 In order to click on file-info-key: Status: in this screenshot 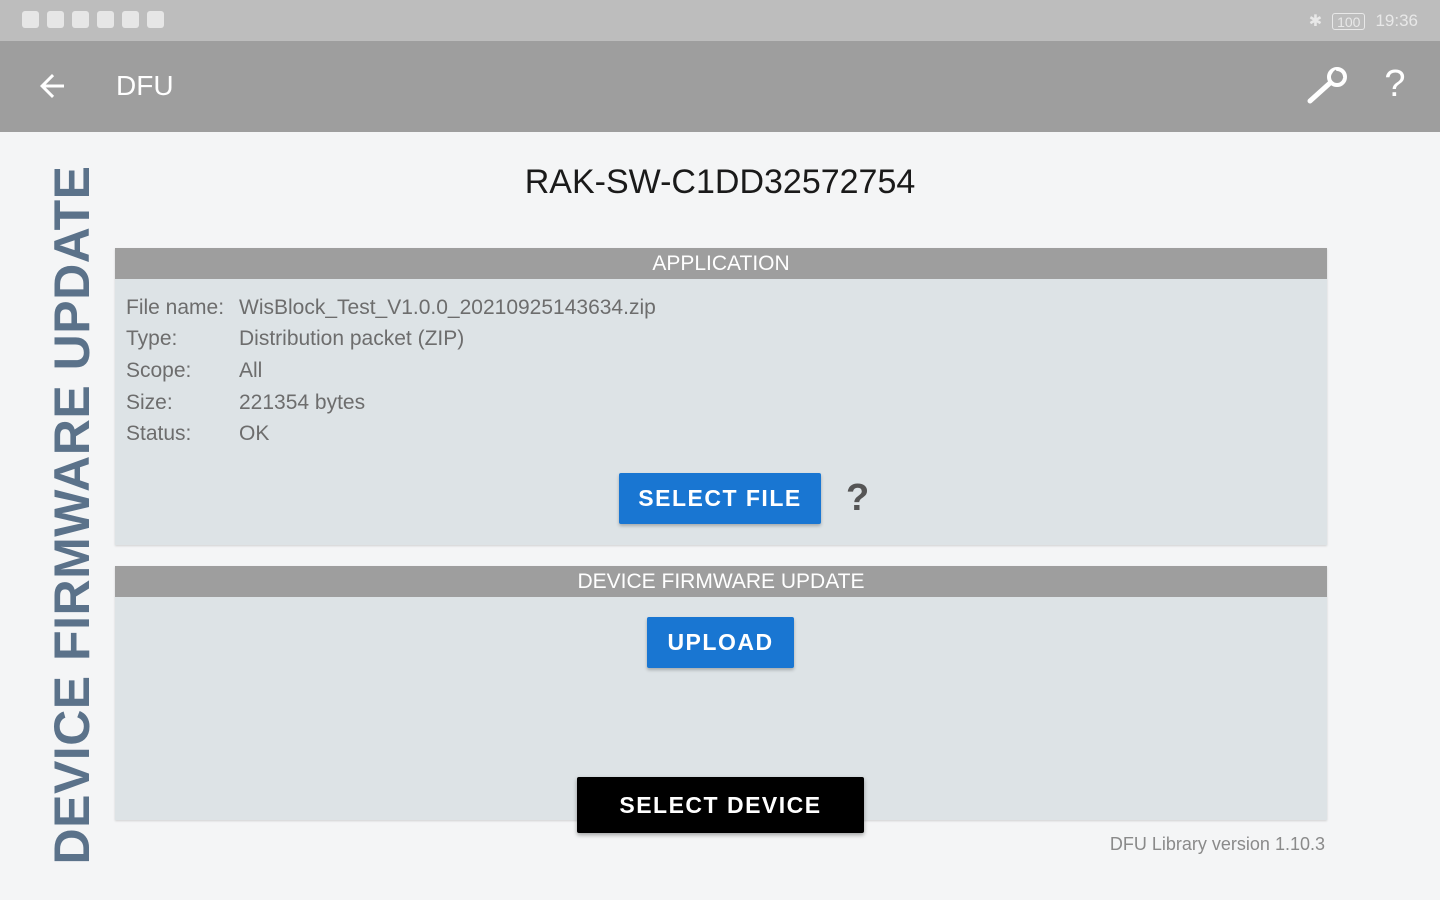, I will do `click(159, 434)`.